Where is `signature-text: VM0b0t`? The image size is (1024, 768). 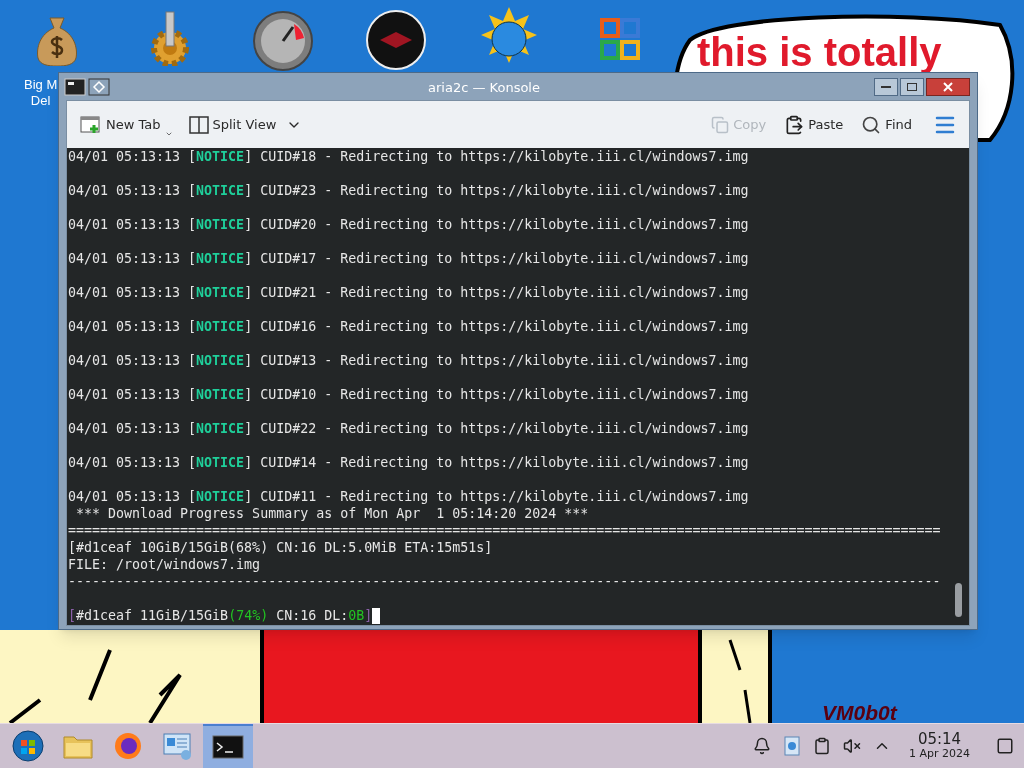 signature-text: VM0b0t is located at coordinates (859, 713).